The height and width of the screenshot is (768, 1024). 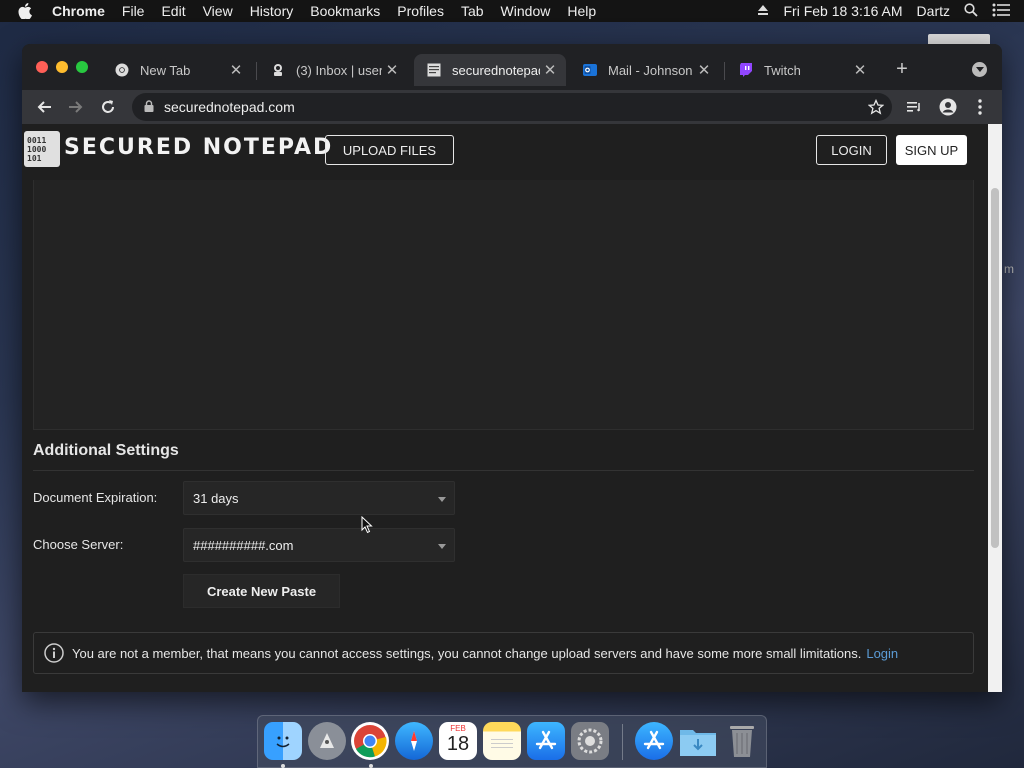 What do you see at coordinates (971, 11) in the screenshot?
I see `spotlight-search-icon` at bounding box center [971, 11].